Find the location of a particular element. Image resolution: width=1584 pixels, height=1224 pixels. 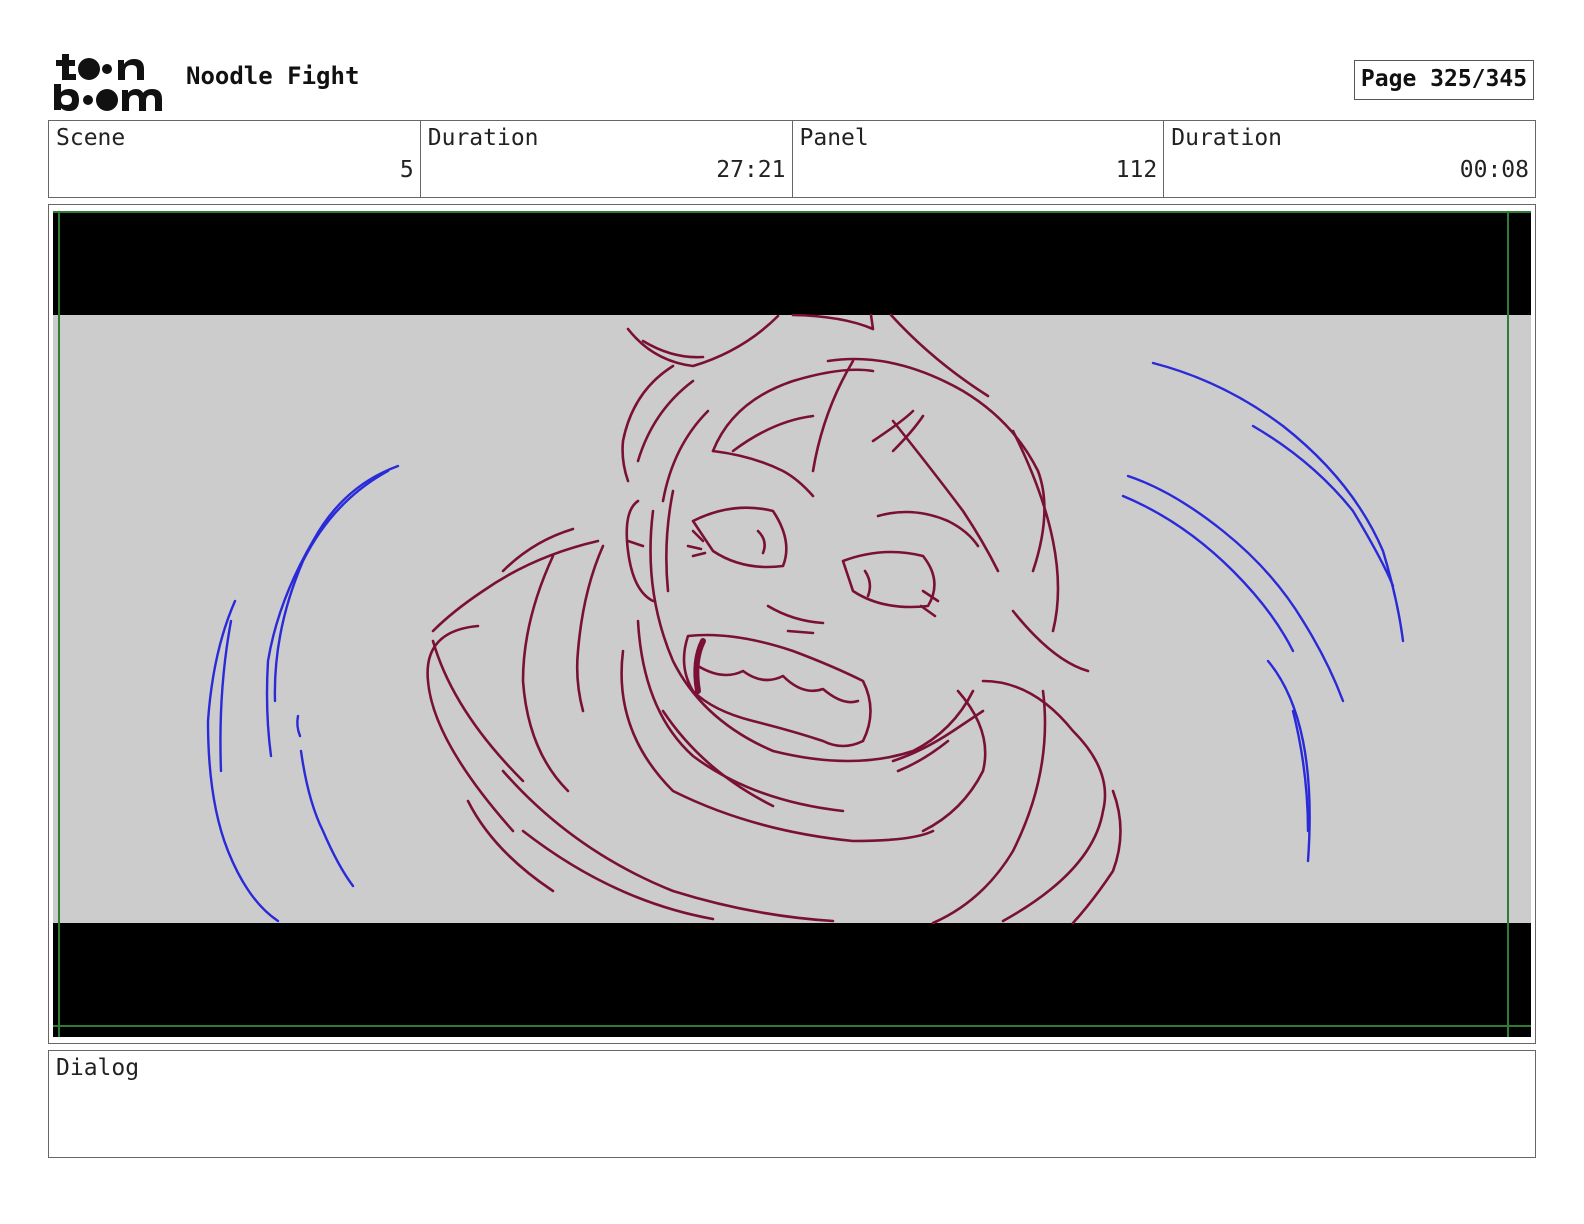

panel-duration-cell: Duration 00:08 is located at coordinates (1349, 159).